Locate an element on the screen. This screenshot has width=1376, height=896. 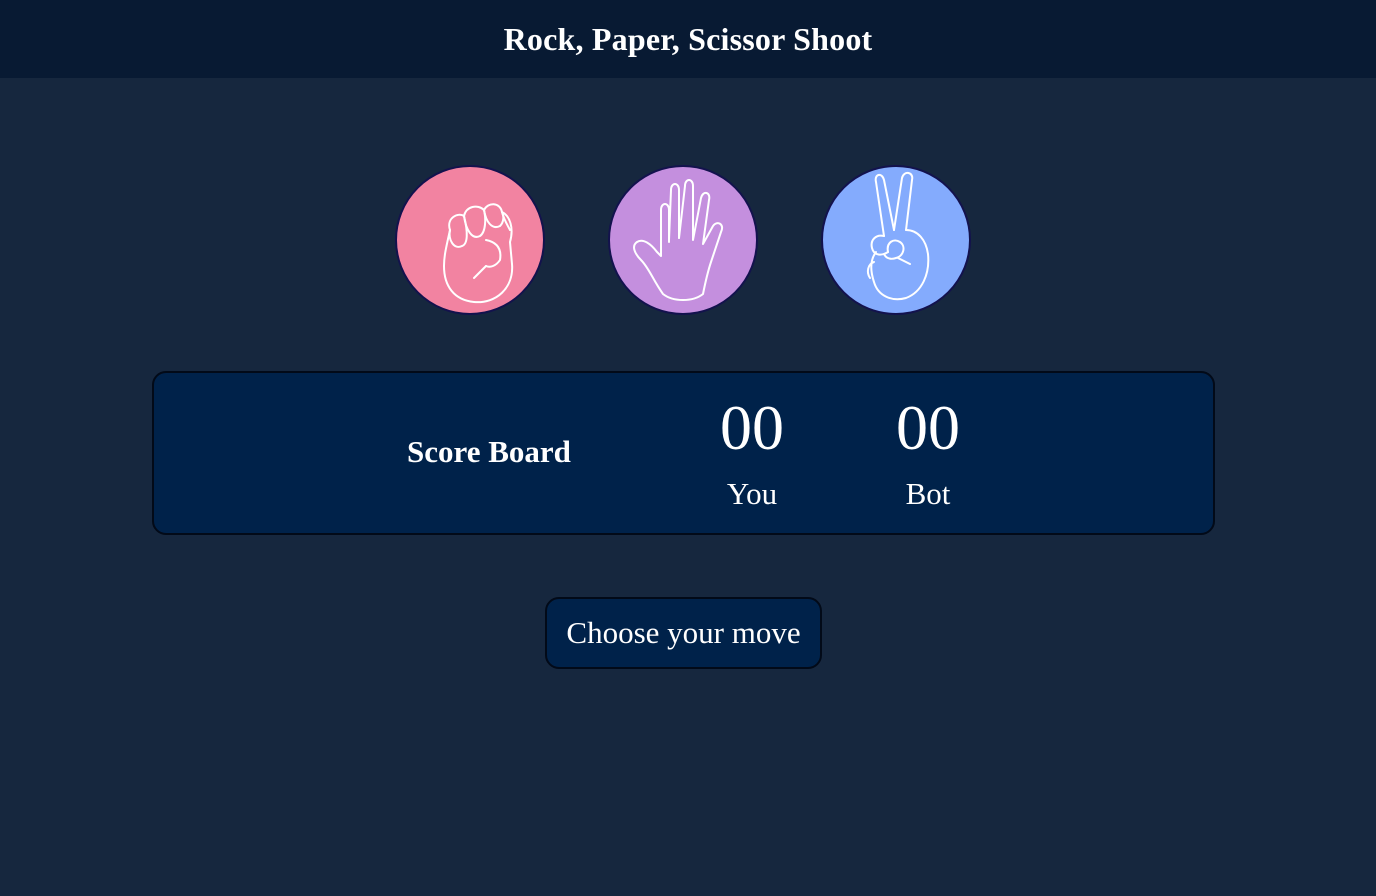
scissors-choice-button is located at coordinates (896, 240).